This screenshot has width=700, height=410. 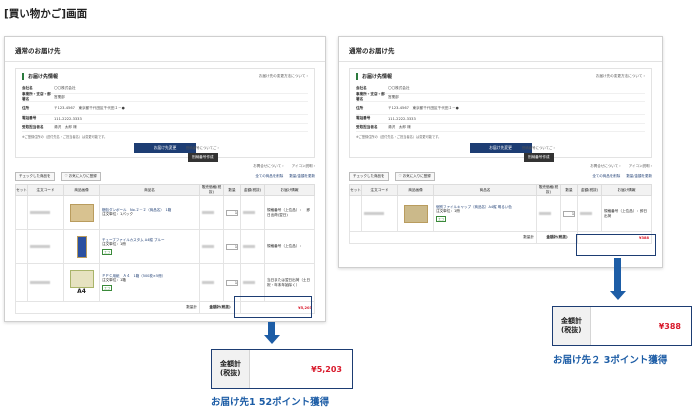 I want to click on delivery-info: 規格番号（上位品）：即日出荷, so click(x=626, y=213).